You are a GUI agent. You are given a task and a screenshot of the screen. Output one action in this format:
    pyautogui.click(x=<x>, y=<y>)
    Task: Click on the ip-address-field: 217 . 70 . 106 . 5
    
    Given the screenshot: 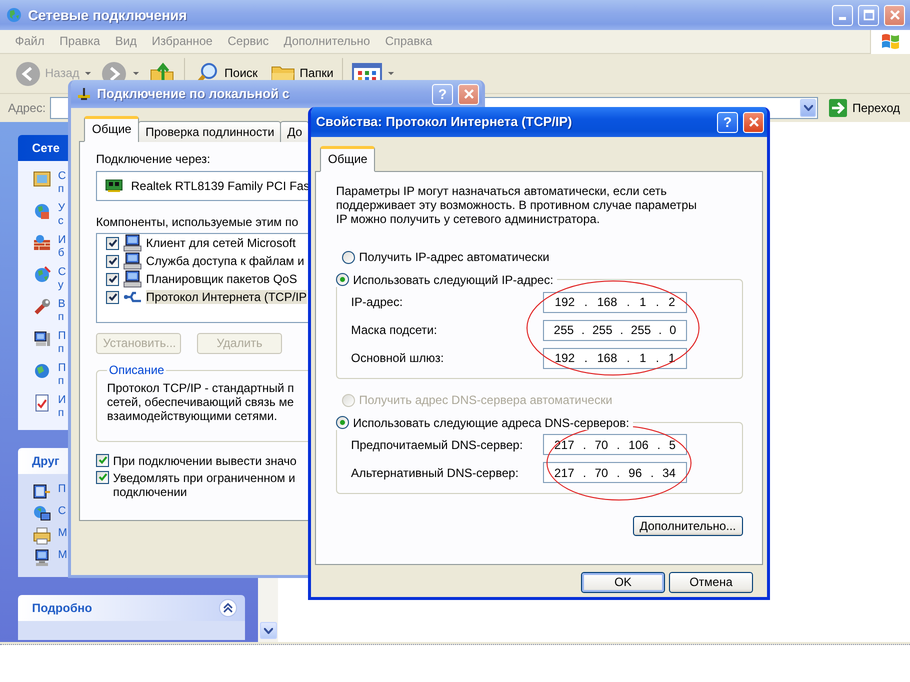 What is the action you would take?
    pyautogui.click(x=615, y=445)
    